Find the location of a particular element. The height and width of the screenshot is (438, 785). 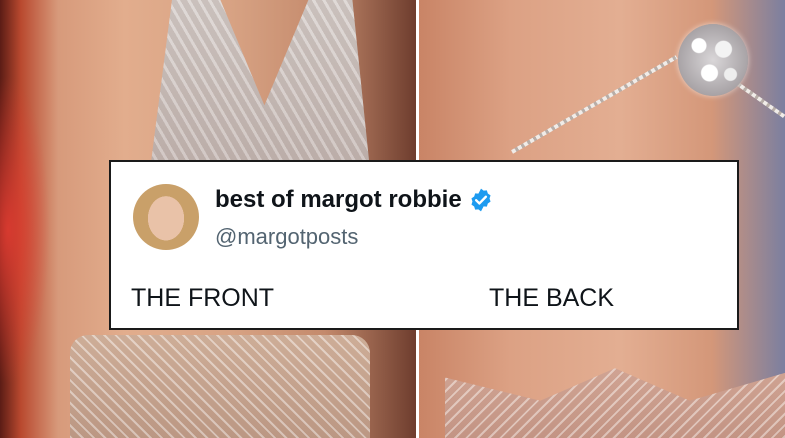

display-name: best of margot robbie is located at coordinates (338, 200).